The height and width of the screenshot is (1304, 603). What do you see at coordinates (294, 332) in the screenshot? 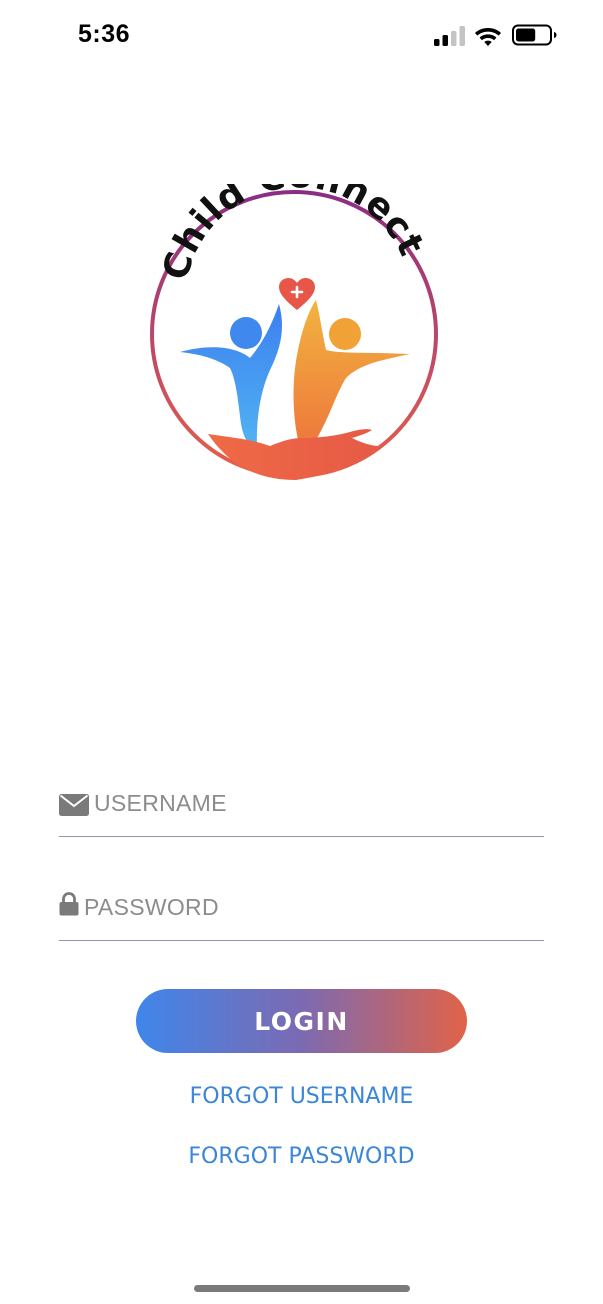
I see `child-connect-logo: Child Connect` at bounding box center [294, 332].